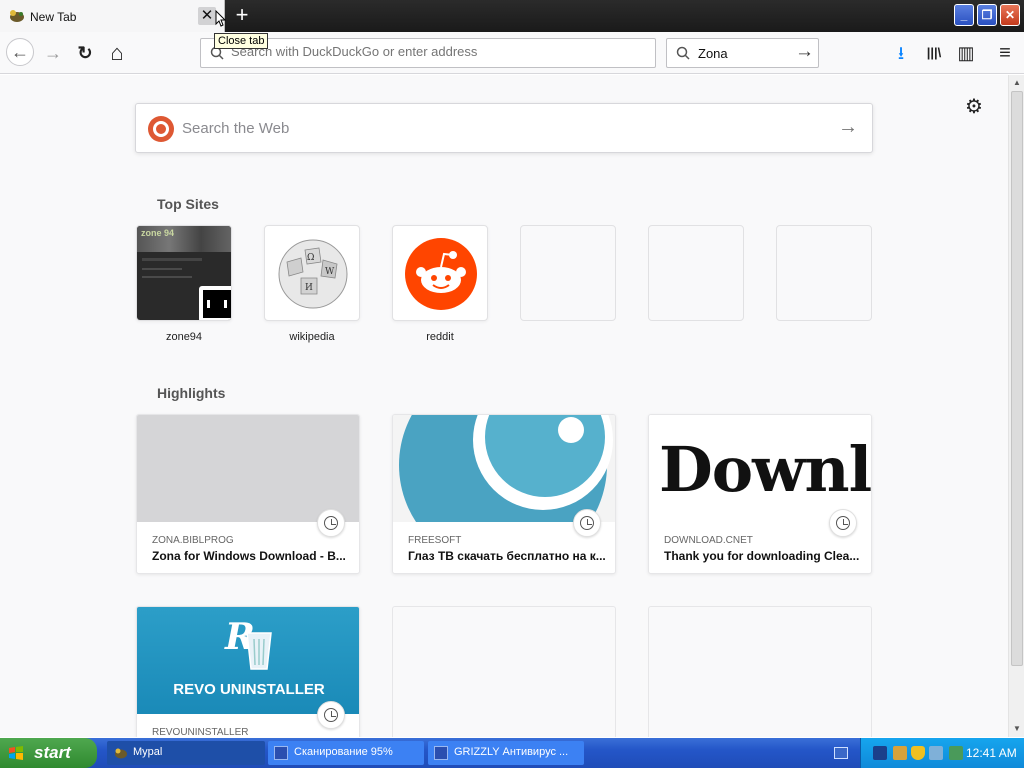 The height and width of the screenshot is (768, 1024). Describe the element at coordinates (991, 753) in the screenshot. I see `taskbar-clock: 12:41 AM` at that location.